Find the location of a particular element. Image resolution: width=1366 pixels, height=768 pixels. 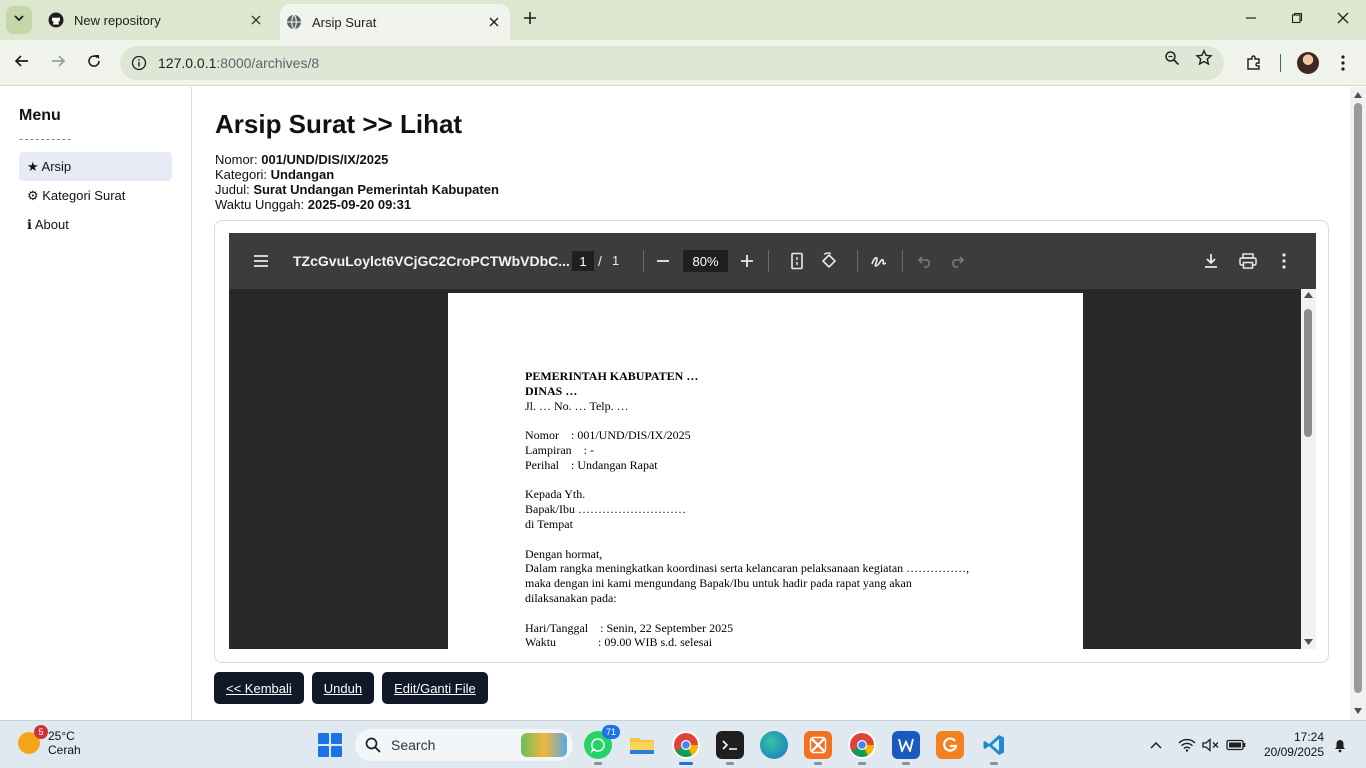

plus-icon is located at coordinates (530, 20).